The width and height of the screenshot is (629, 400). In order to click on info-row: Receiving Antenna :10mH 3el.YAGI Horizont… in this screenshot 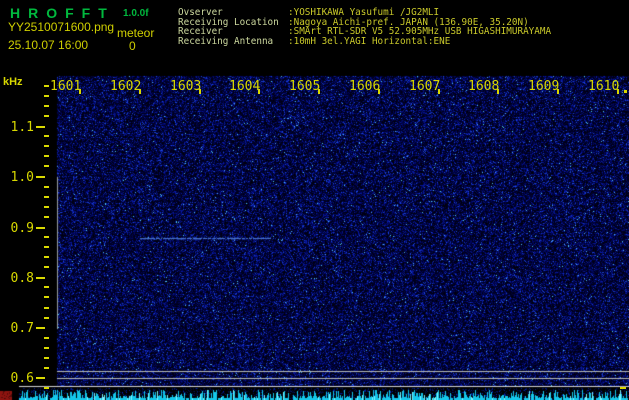, I will do `click(364, 41)`.